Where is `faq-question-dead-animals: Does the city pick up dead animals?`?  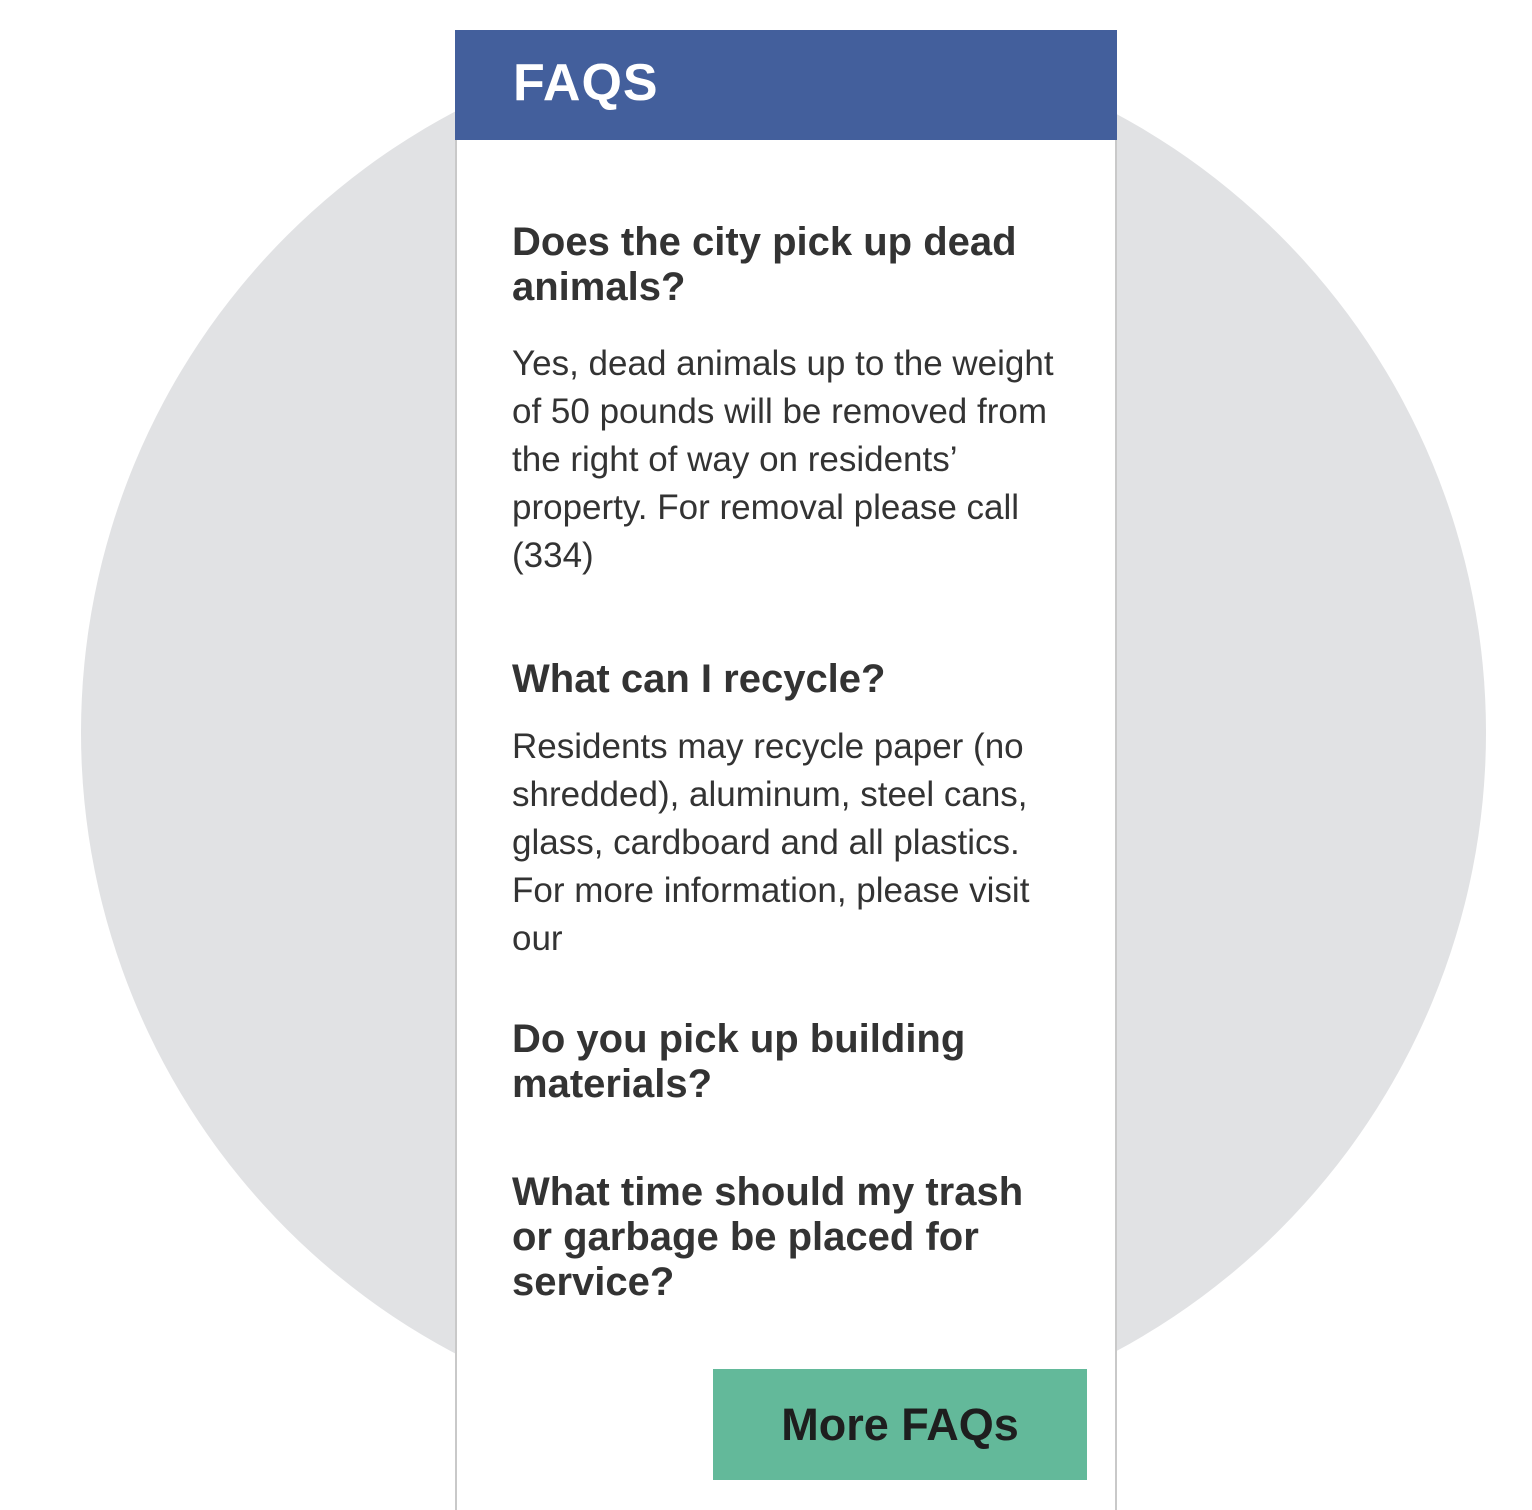 faq-question-dead-animals: Does the city pick up dead animals? is located at coordinates (792, 265).